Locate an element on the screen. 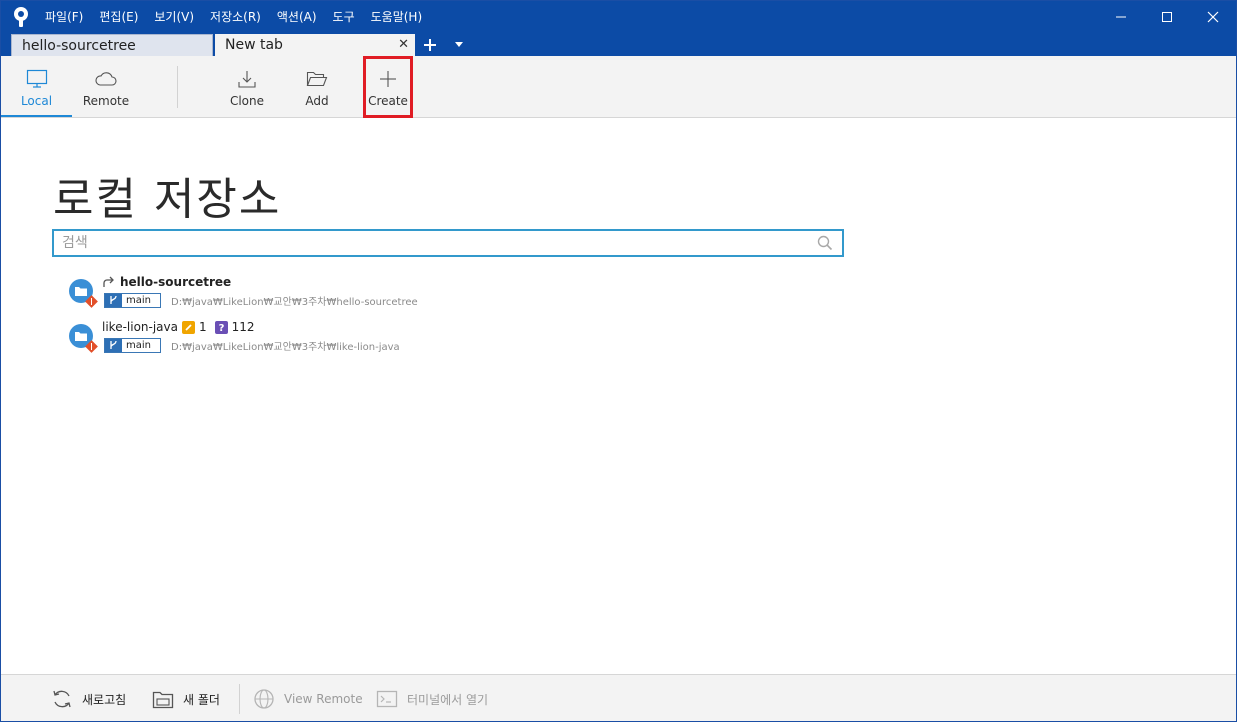 This screenshot has width=1237, height=722. local-label: Local is located at coordinates (36, 101).